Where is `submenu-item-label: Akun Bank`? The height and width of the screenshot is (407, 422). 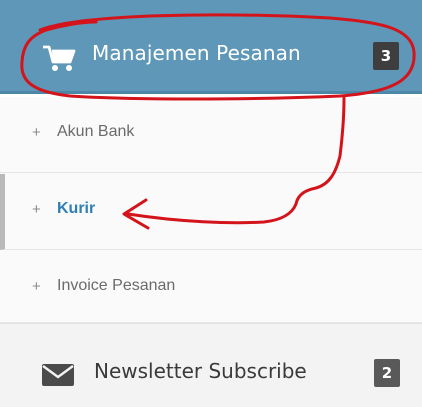 submenu-item-label: Akun Bank is located at coordinates (96, 131).